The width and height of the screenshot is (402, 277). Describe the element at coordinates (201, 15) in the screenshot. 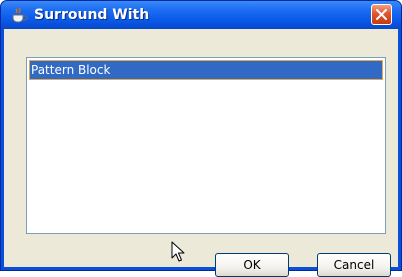

I see `title-bar: Surround With` at that location.